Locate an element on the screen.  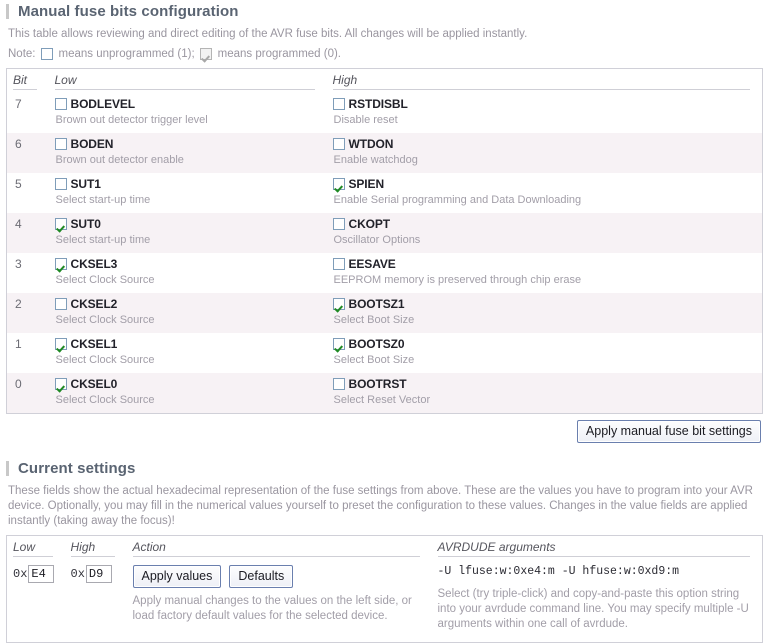
high-fuse-entry: WTDON Enable watchdog is located at coordinates (545, 153).